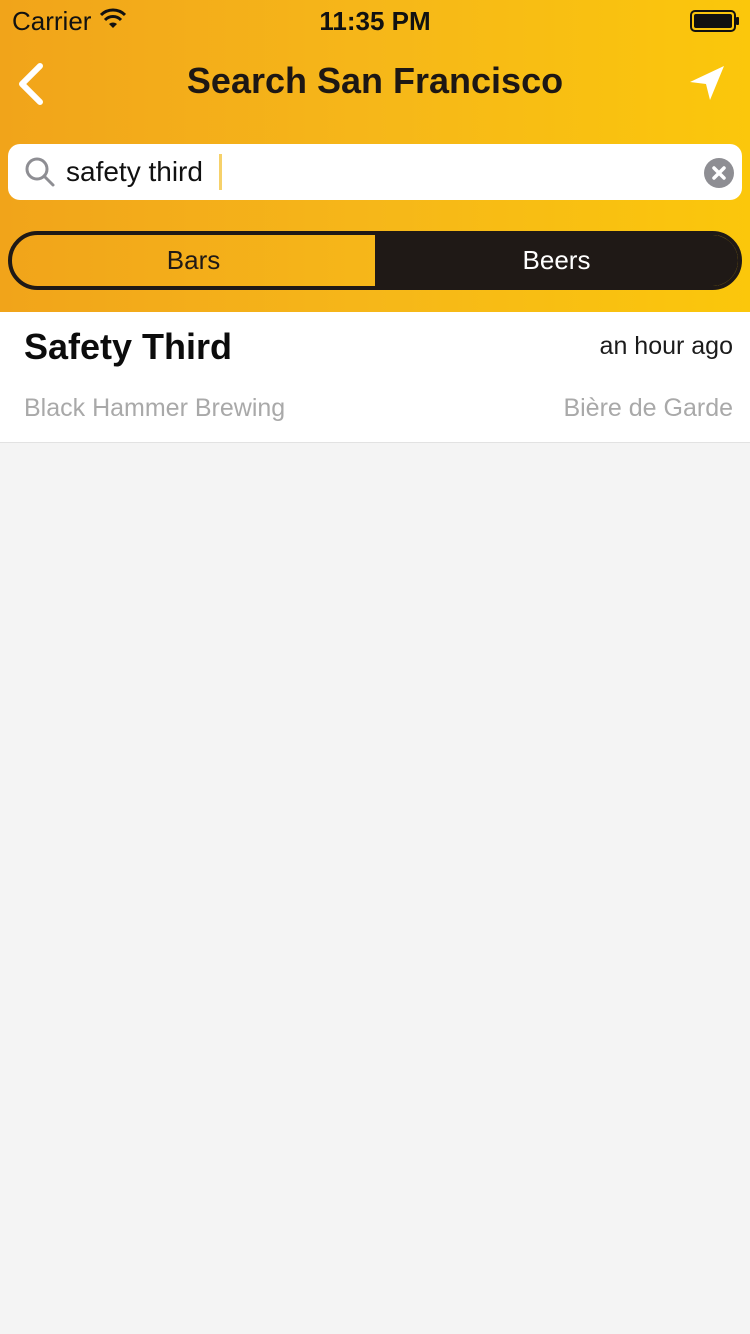 The height and width of the screenshot is (1334, 750). I want to click on search-icon, so click(40, 172).